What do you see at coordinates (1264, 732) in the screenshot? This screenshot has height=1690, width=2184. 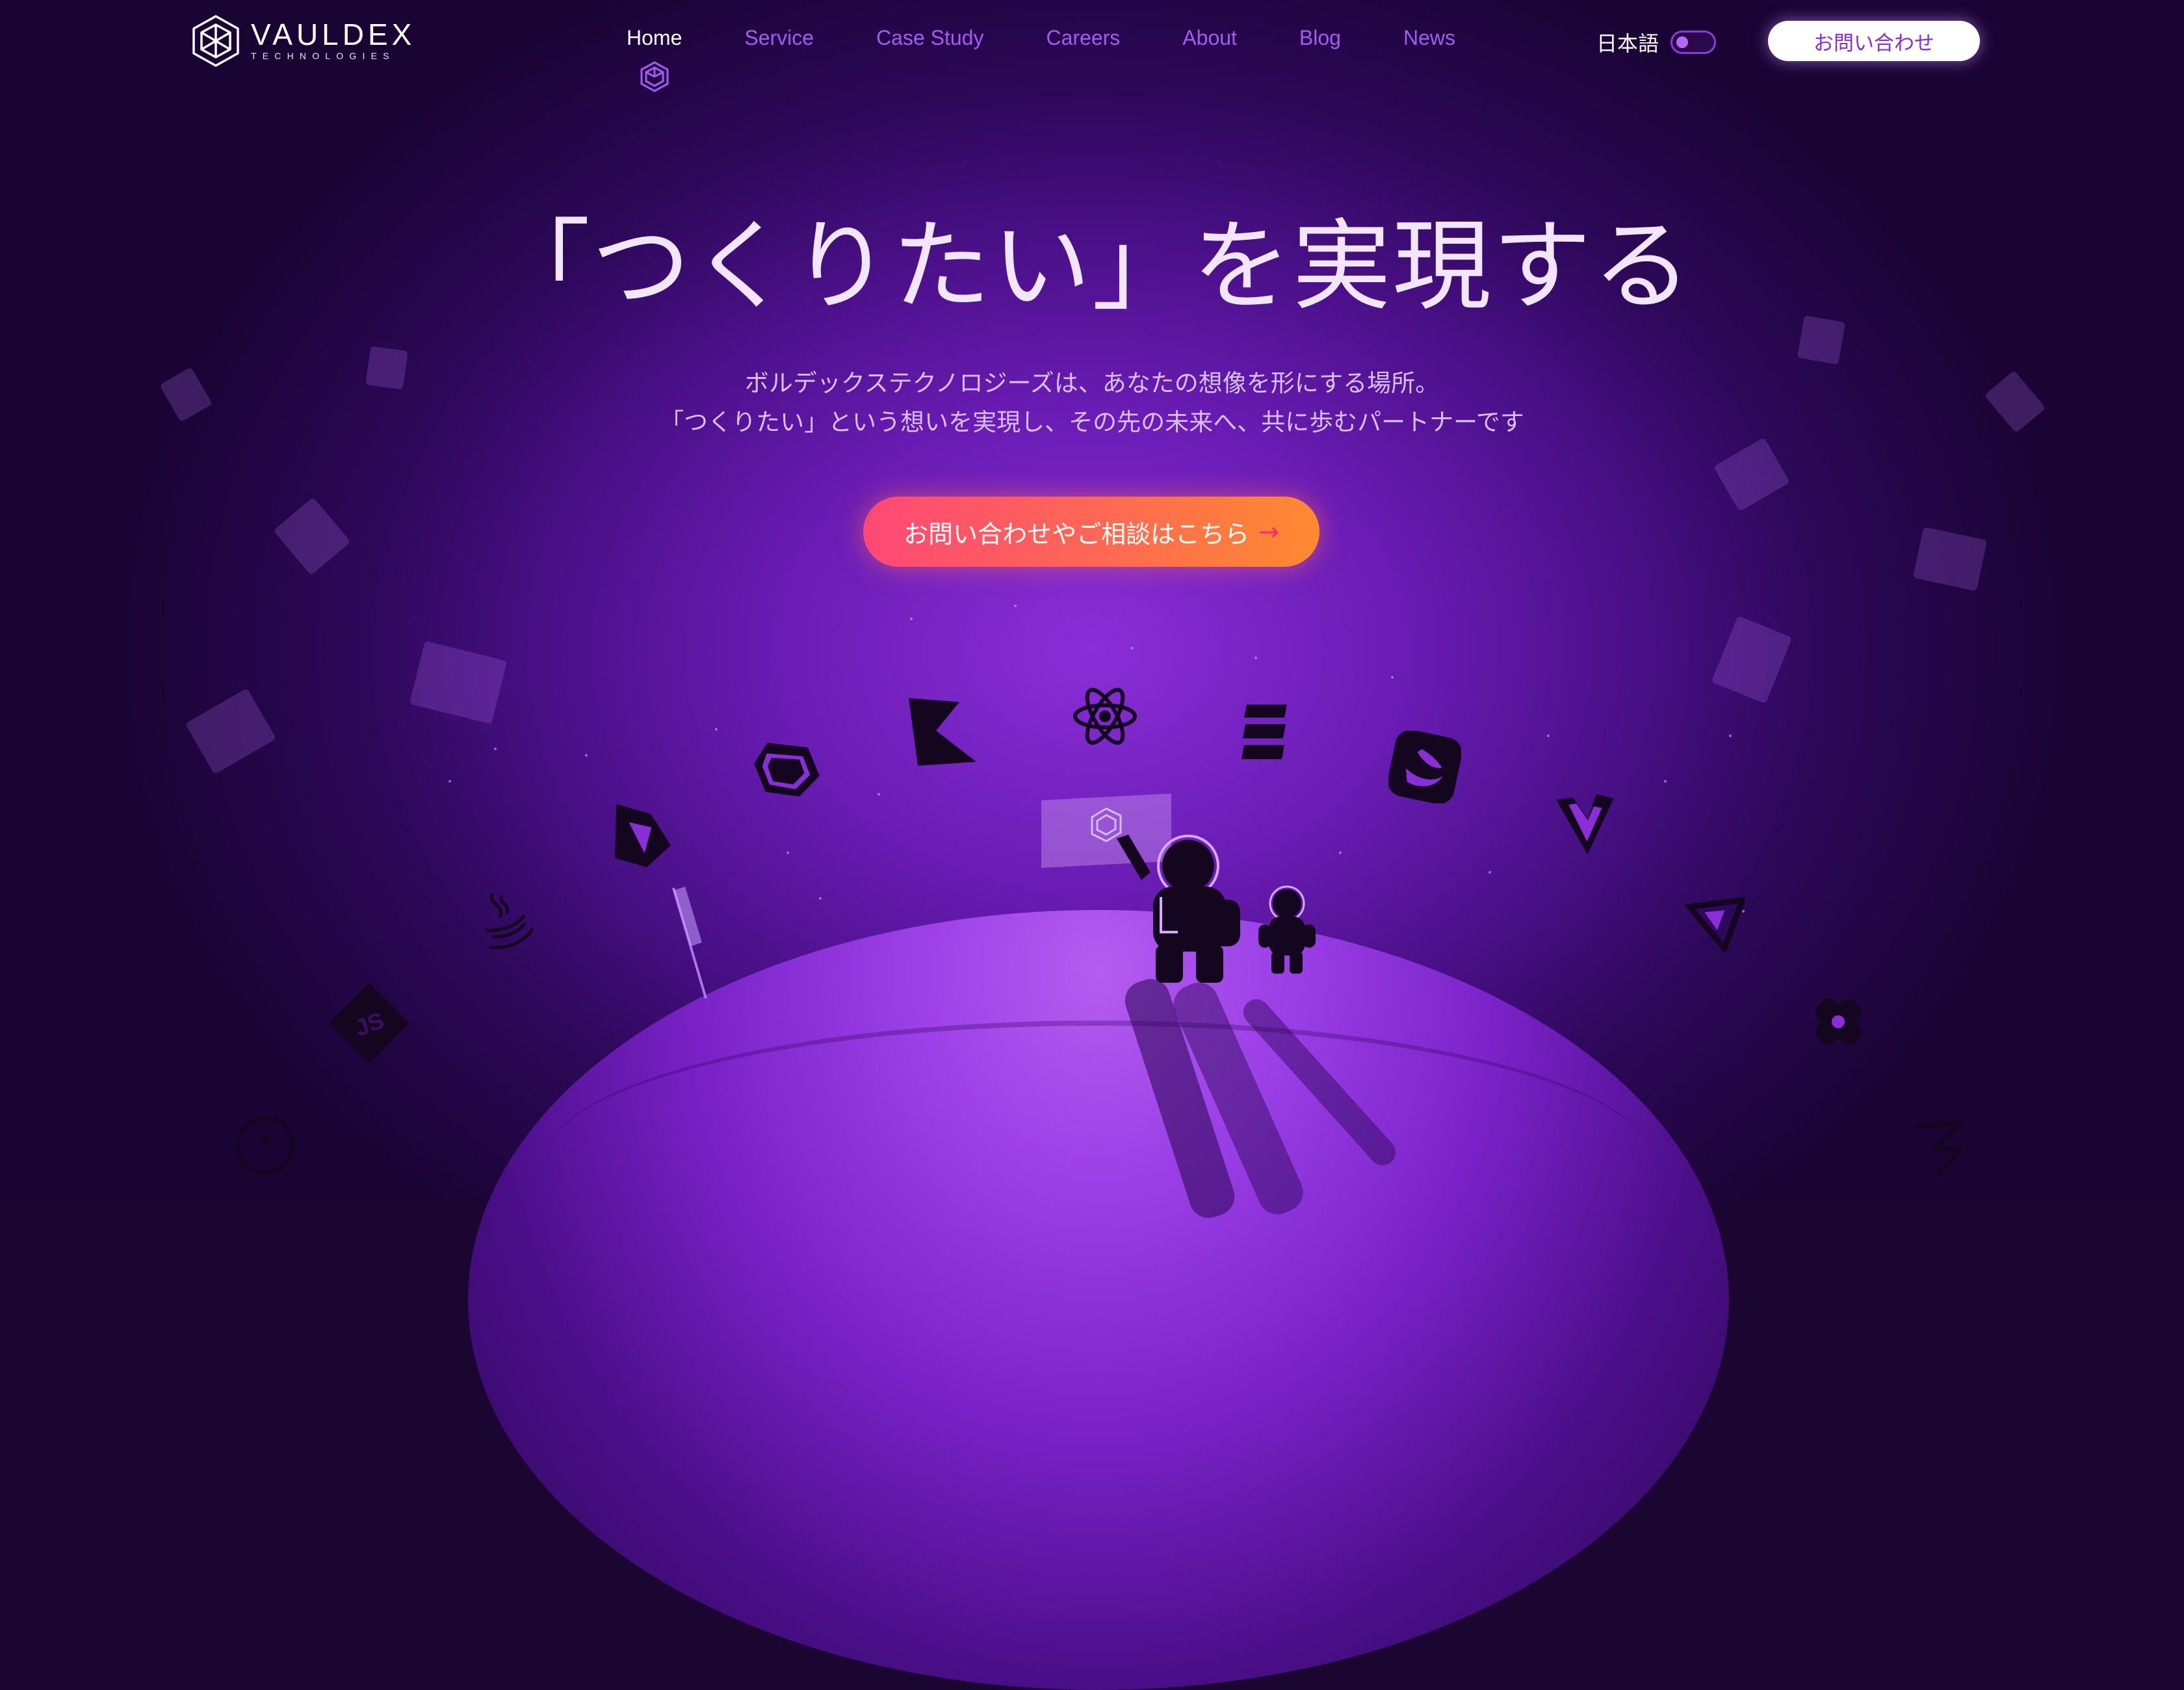 I see `ember-icon` at bounding box center [1264, 732].